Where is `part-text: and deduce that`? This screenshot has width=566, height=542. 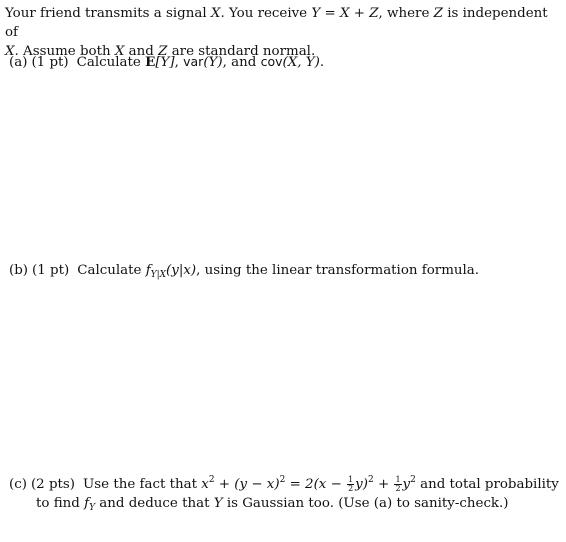 part-text: and deduce that is located at coordinates (154, 503).